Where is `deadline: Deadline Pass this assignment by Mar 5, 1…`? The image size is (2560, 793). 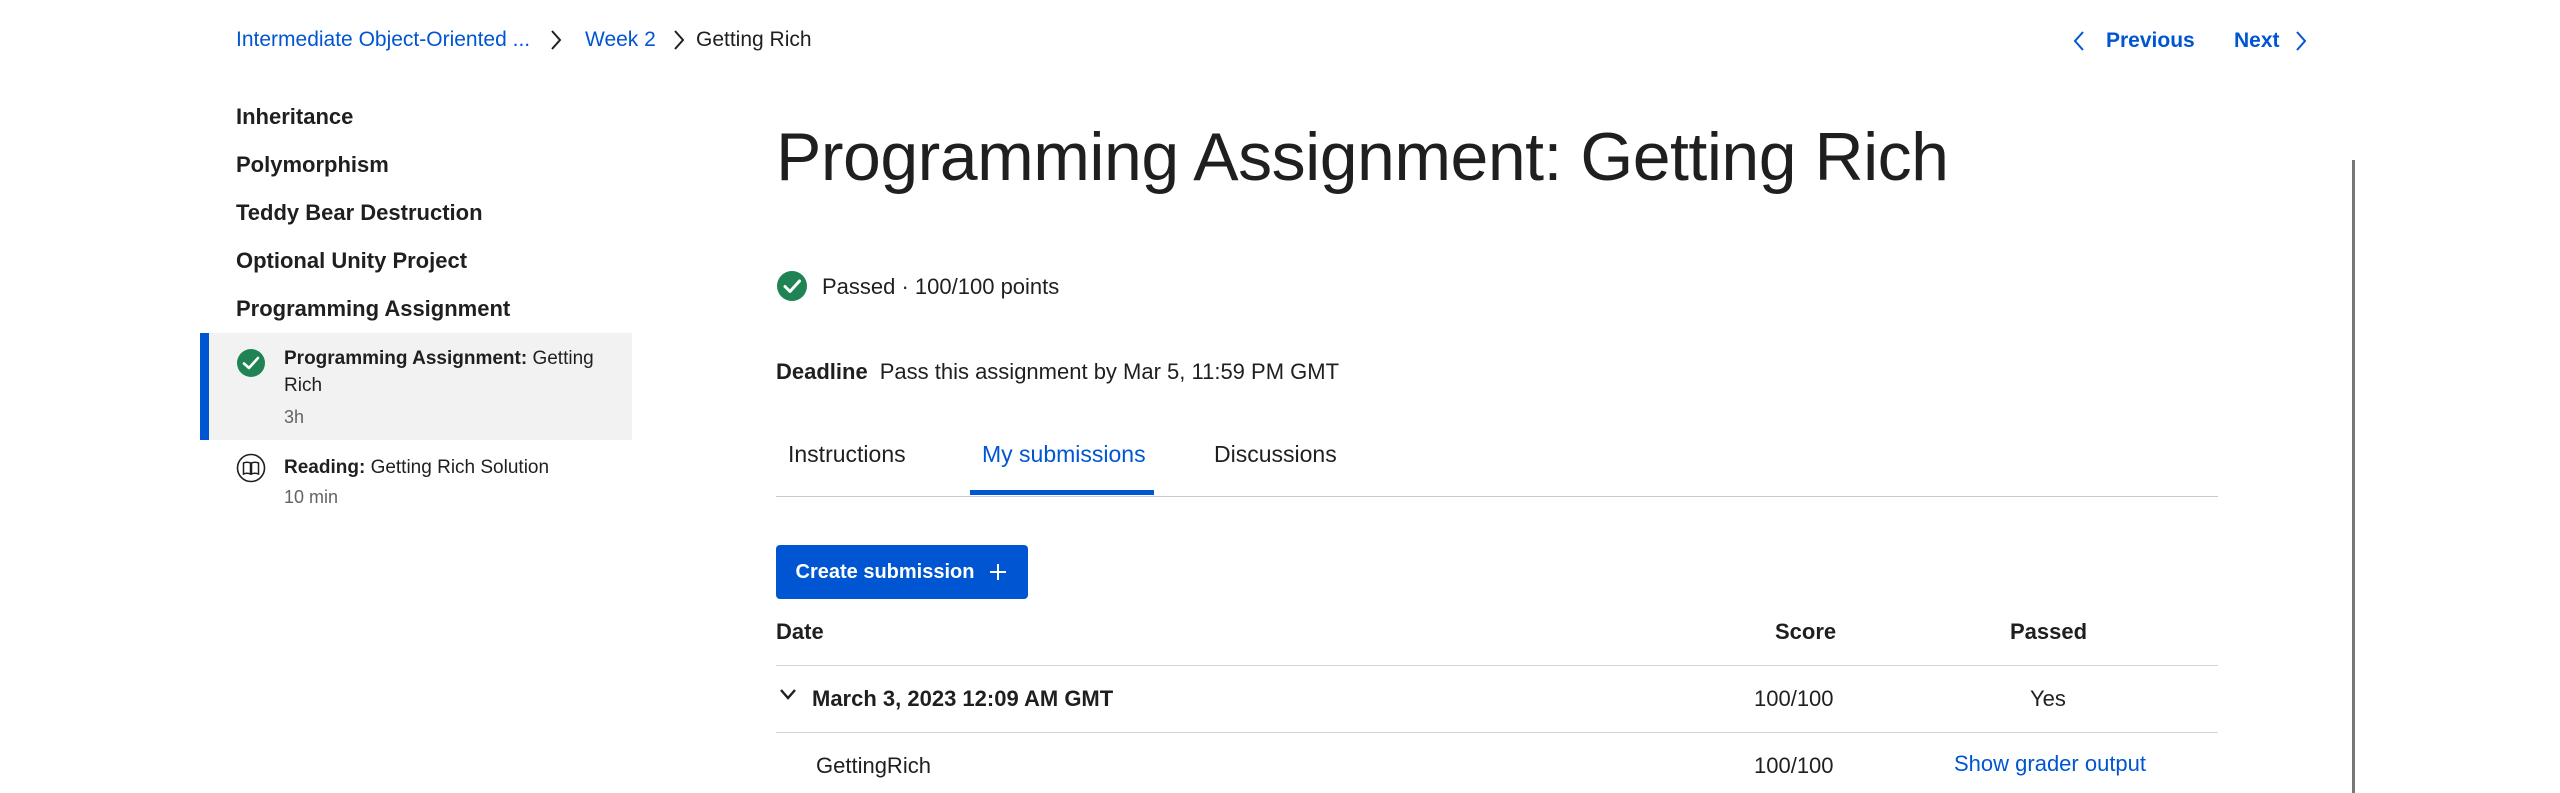 deadline: Deadline Pass this assignment by Mar 5, 1… is located at coordinates (1057, 372).